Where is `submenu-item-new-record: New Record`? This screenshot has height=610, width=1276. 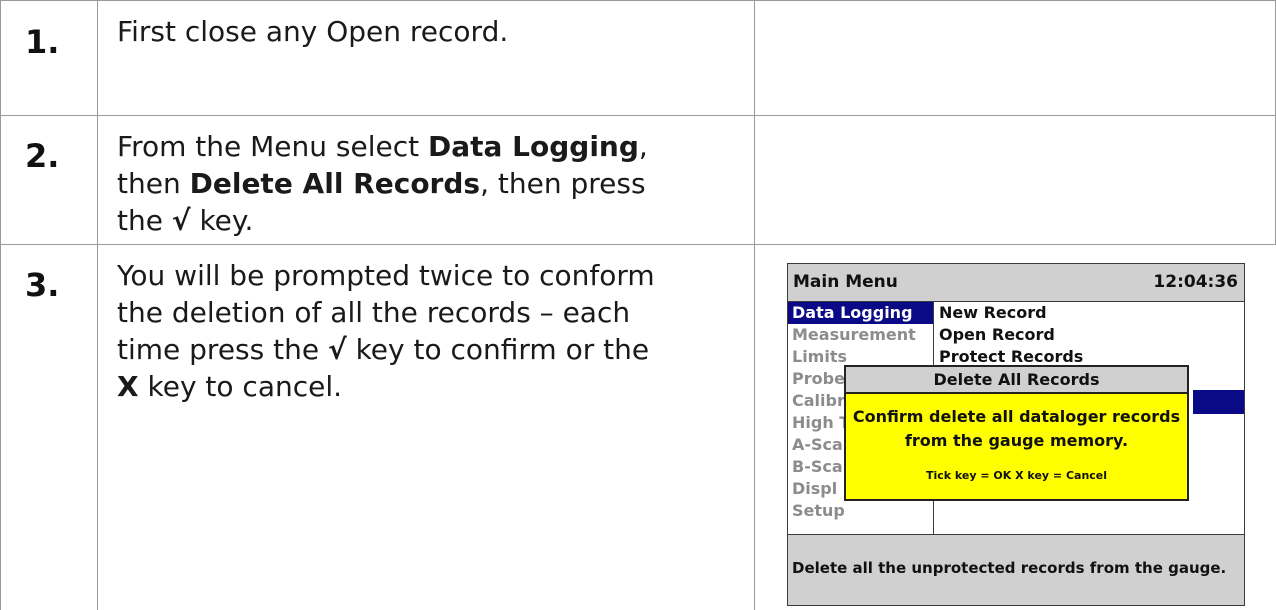 submenu-item-new-record: New Record is located at coordinates (993, 313).